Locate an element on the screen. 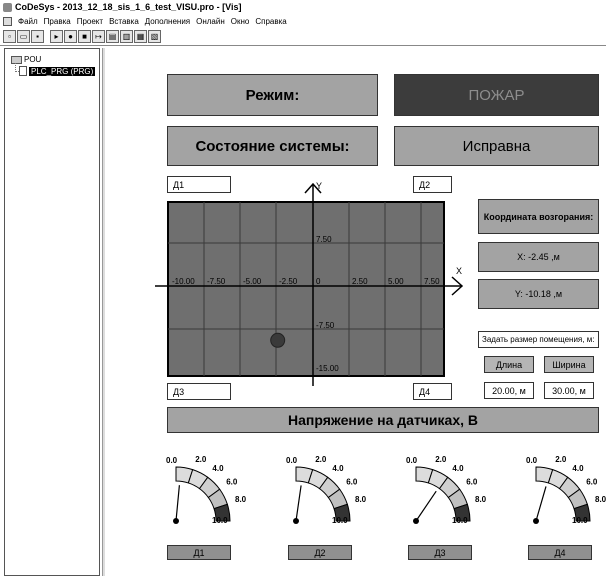 This screenshot has width=606, height=576. codesys-app-icon is located at coordinates (7, 7).